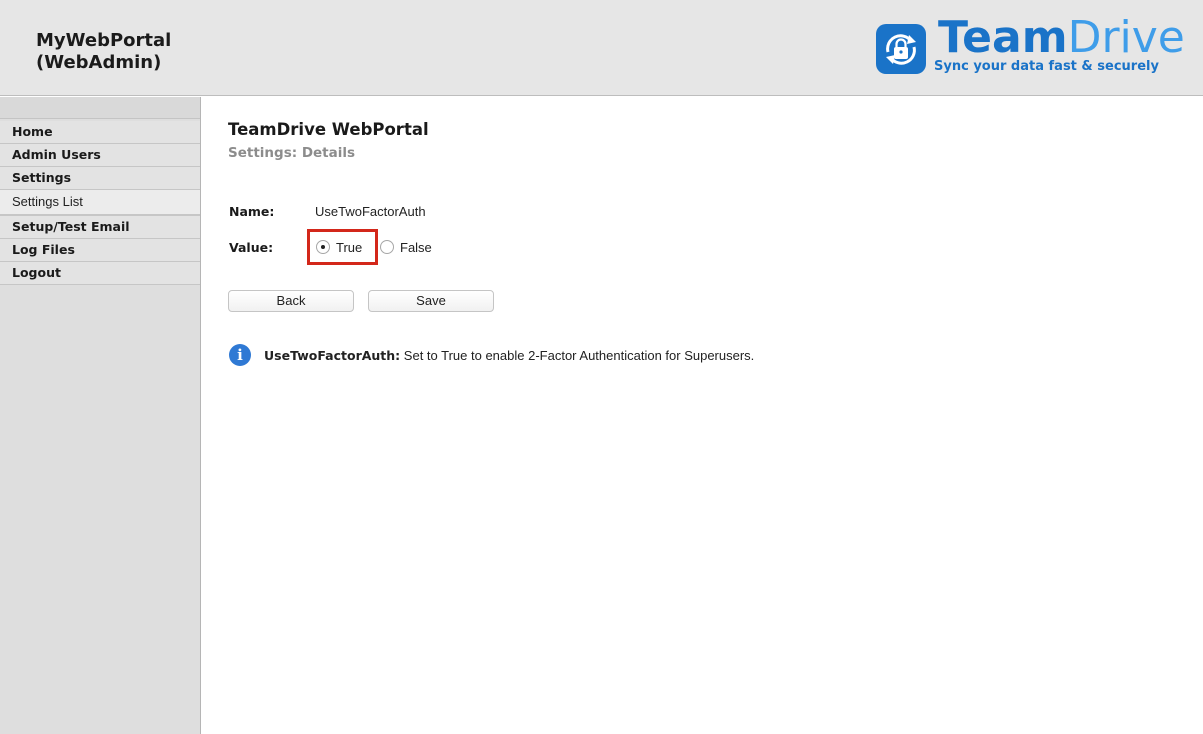 The image size is (1203, 734). I want to click on main-content: TeamDrive WebPortal Settings: Details, so click(328, 140).